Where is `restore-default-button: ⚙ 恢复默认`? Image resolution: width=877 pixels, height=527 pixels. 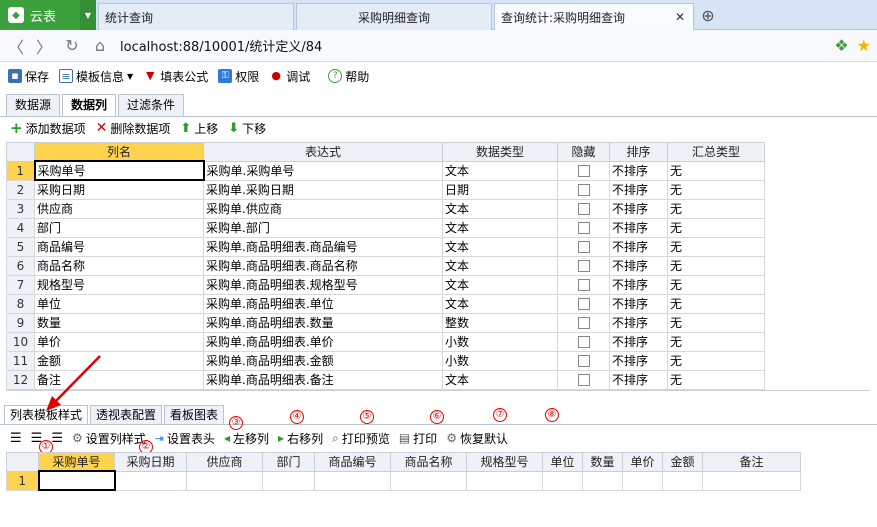
restore-default-button: ⚙ 恢复默认 is located at coordinates (477, 438).